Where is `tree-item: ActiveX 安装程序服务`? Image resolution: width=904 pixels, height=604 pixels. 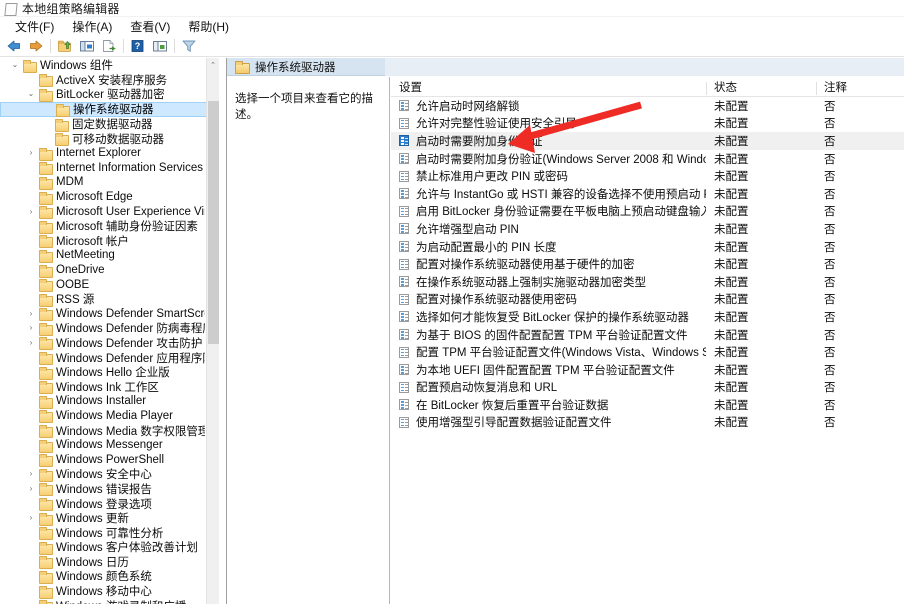
tree-item: ActiveX 安装程序服务 is located at coordinates (103, 80).